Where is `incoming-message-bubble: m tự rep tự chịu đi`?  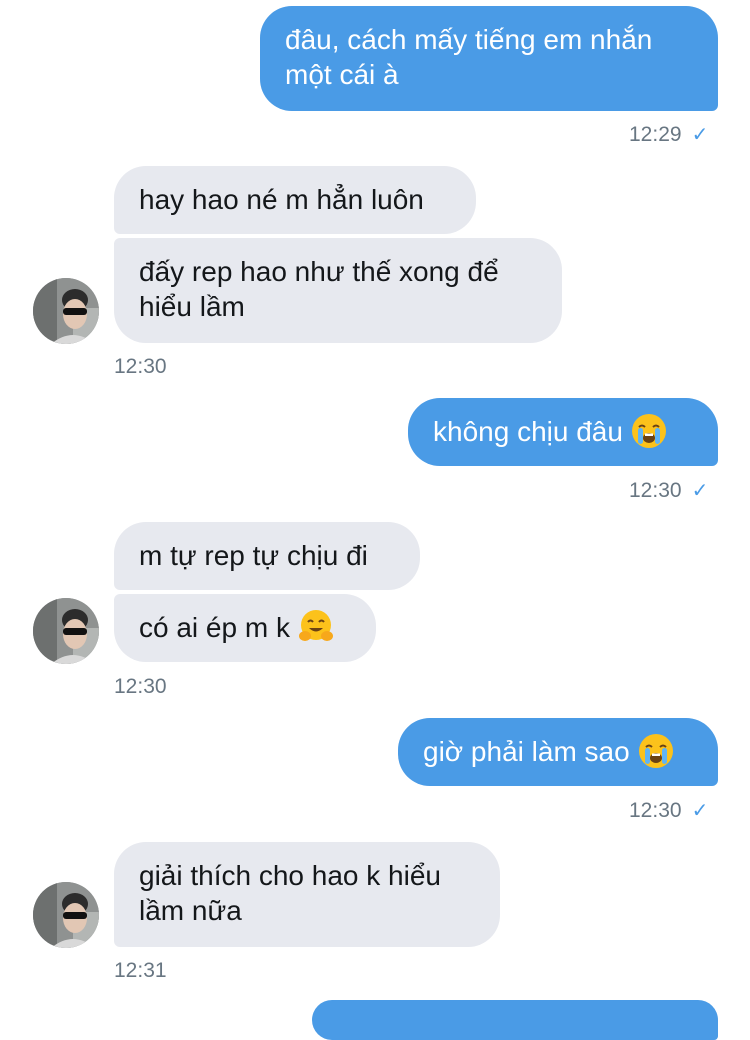 incoming-message-bubble: m tự rep tự chịu đi is located at coordinates (267, 556).